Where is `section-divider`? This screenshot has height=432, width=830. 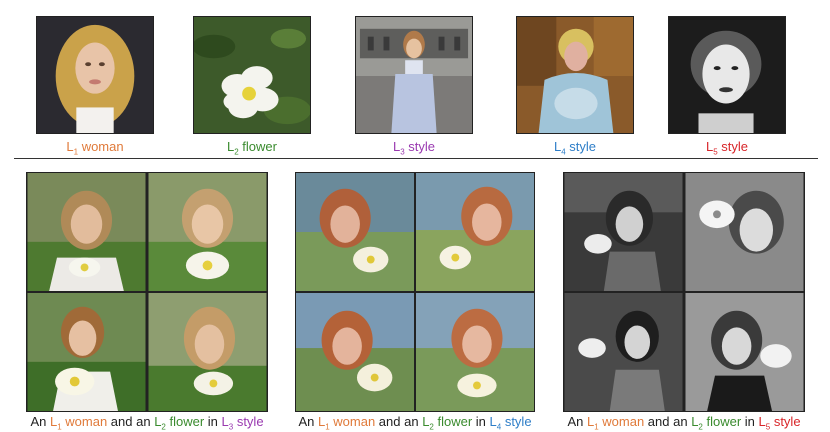
section-divider is located at coordinates (416, 158).